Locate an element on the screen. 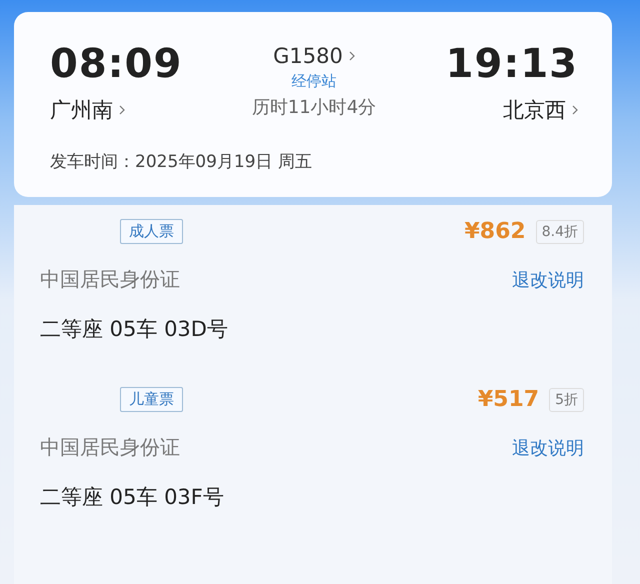 The image size is (640, 584). departure-time: 08:09 is located at coordinates (116, 64).